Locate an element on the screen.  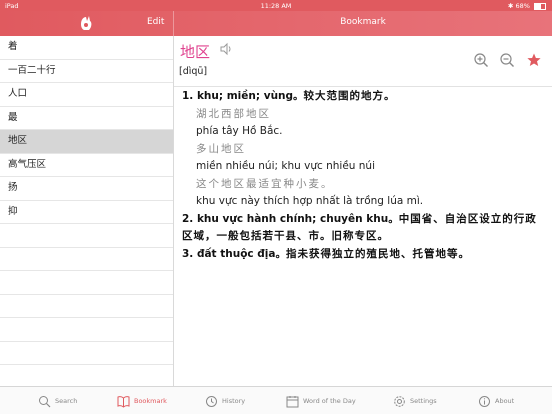
pinyin: [dìqū] is located at coordinates (193, 71).